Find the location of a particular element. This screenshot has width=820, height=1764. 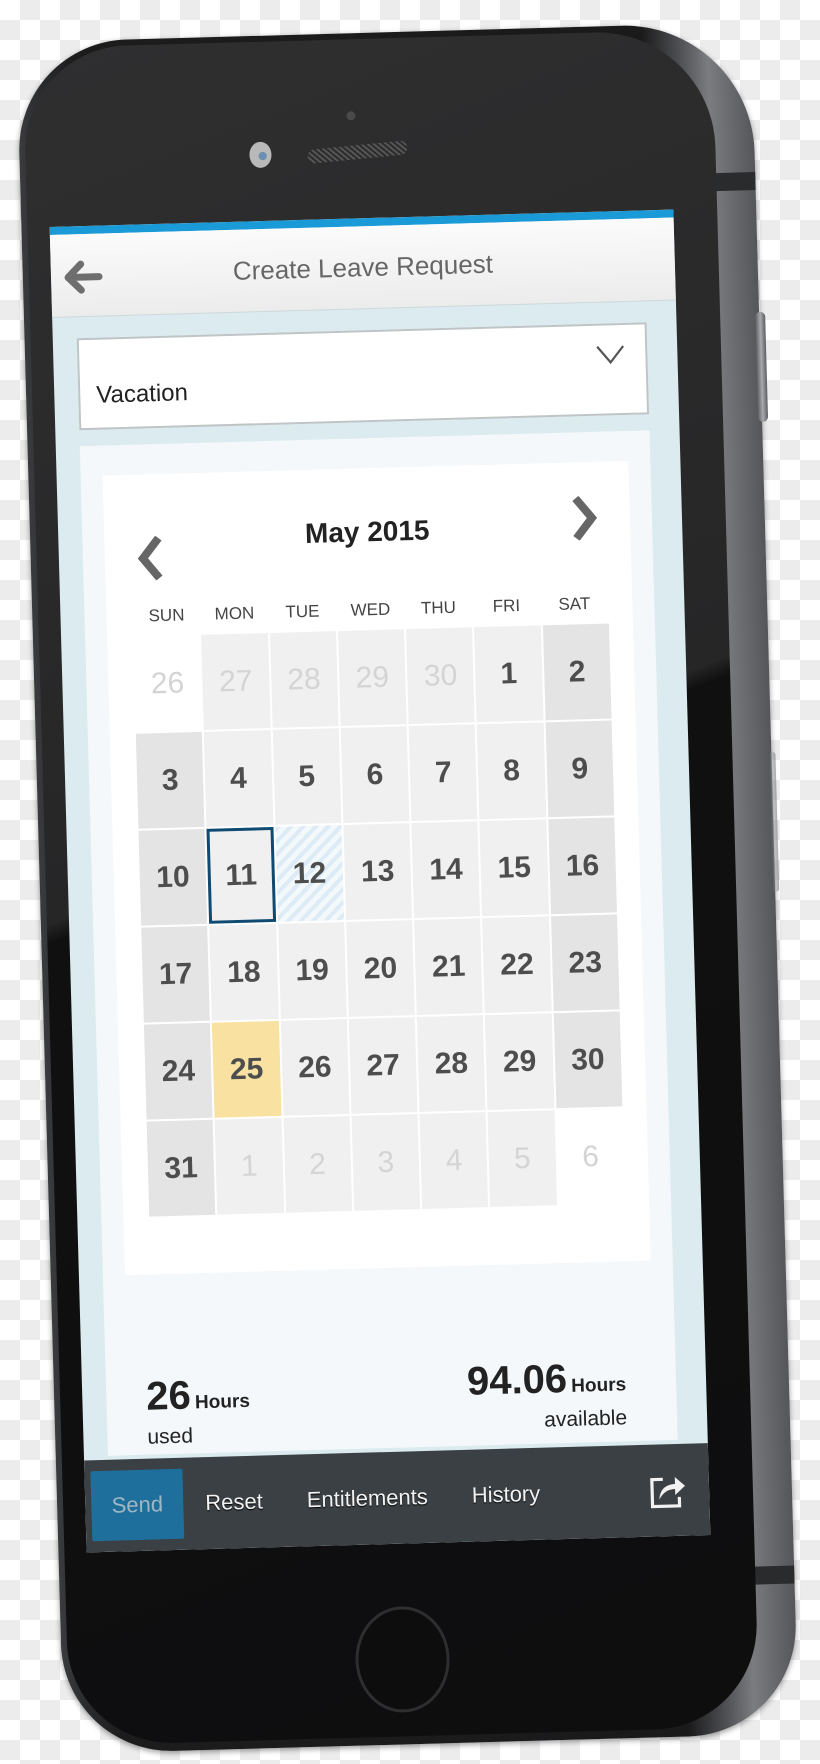

weekday-label: FRI is located at coordinates (506, 605).